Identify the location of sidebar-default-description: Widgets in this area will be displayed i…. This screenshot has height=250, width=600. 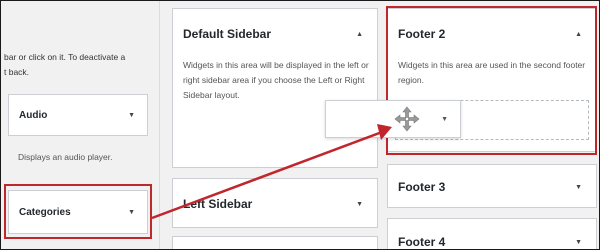
(276, 80).